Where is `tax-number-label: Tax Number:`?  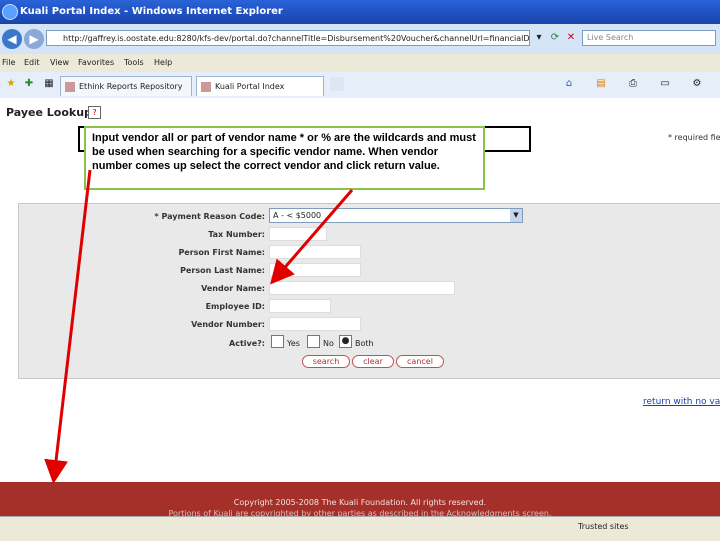 tax-number-label: Tax Number: is located at coordinates (236, 234).